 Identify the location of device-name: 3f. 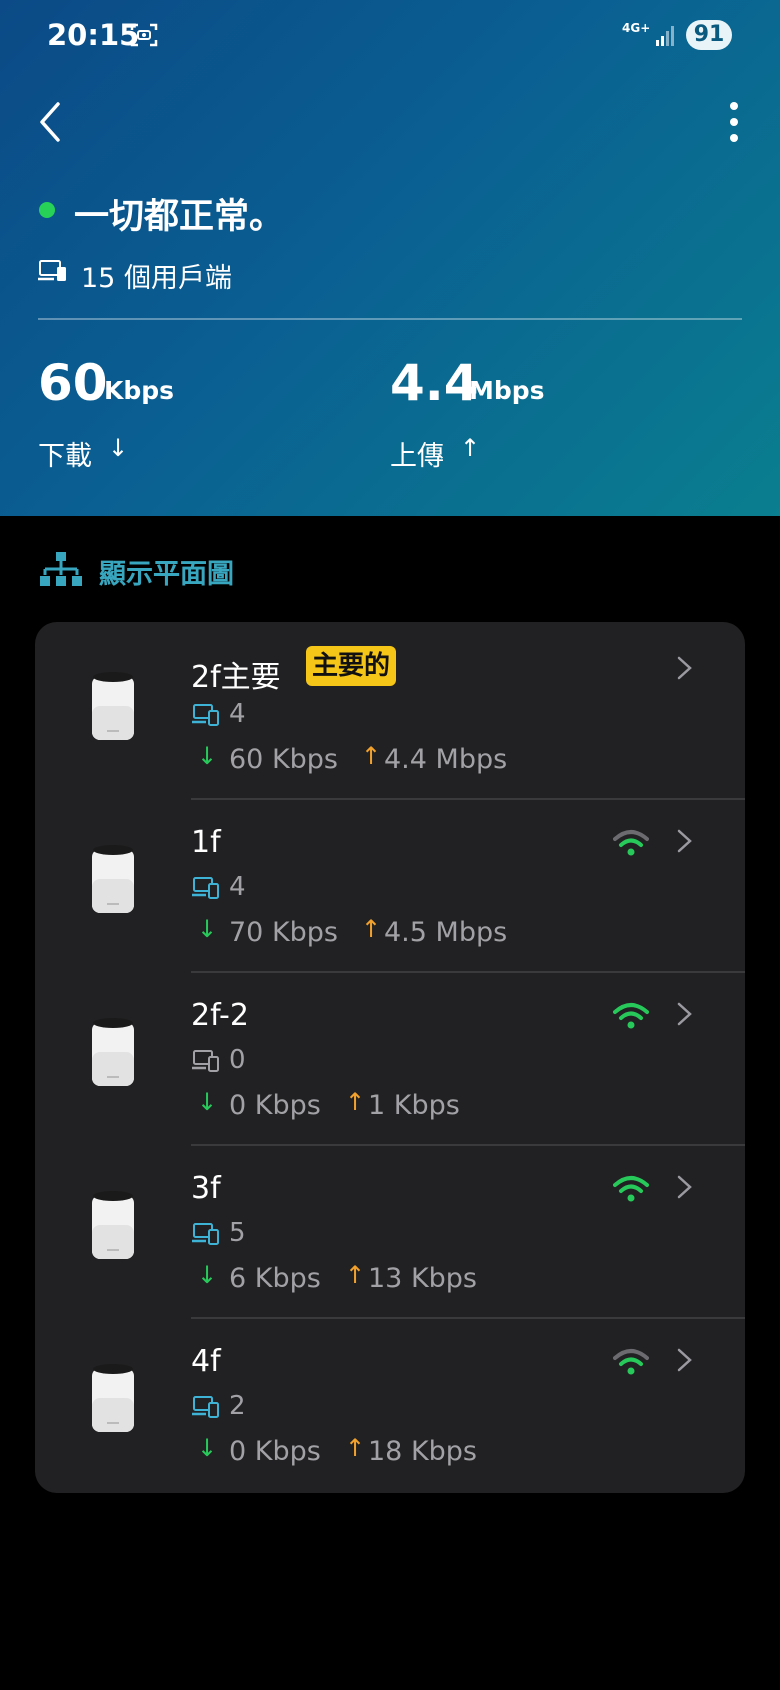
(206, 1188).